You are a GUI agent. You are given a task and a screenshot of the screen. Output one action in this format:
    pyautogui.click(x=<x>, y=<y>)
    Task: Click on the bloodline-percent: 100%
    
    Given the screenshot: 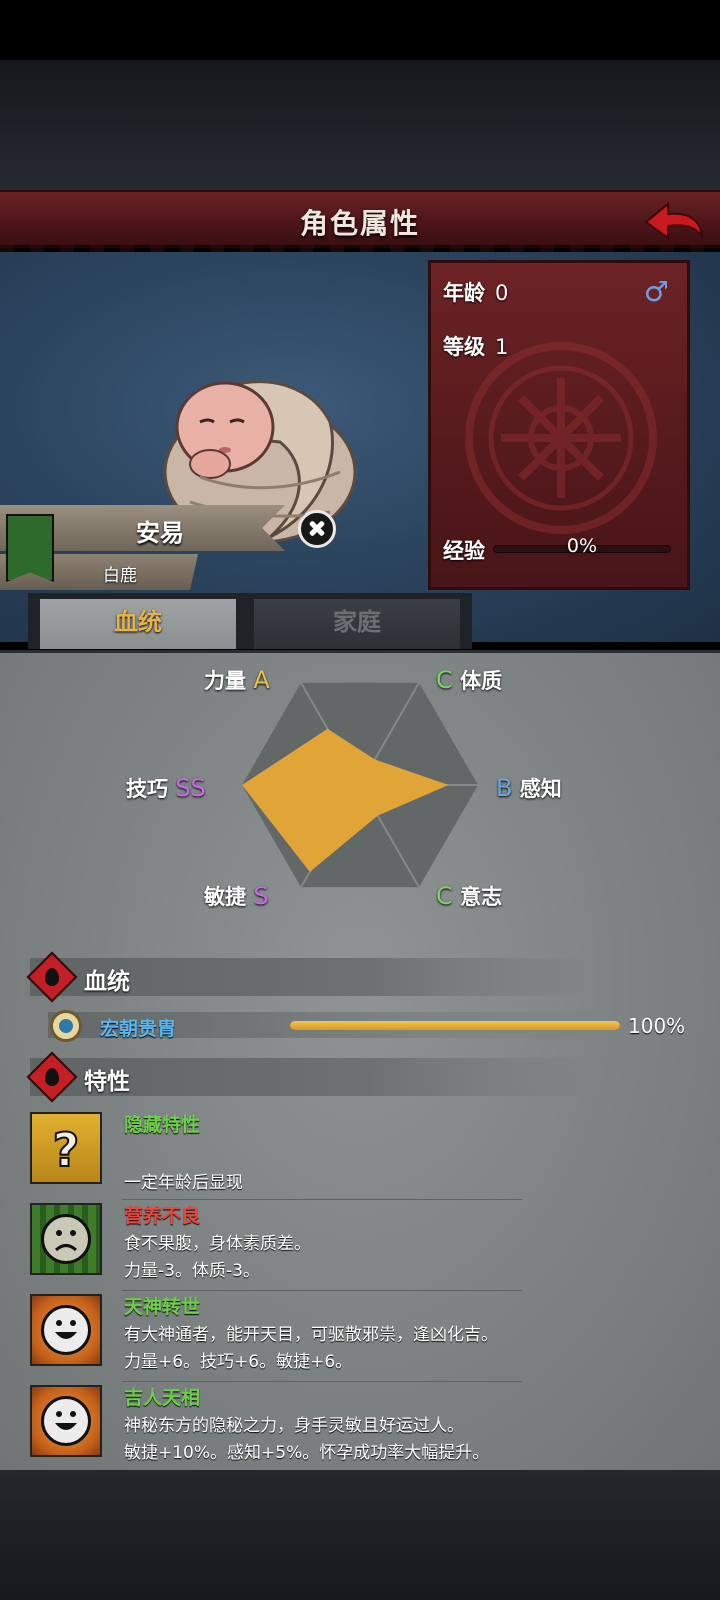 What is the action you would take?
    pyautogui.click(x=657, y=1026)
    